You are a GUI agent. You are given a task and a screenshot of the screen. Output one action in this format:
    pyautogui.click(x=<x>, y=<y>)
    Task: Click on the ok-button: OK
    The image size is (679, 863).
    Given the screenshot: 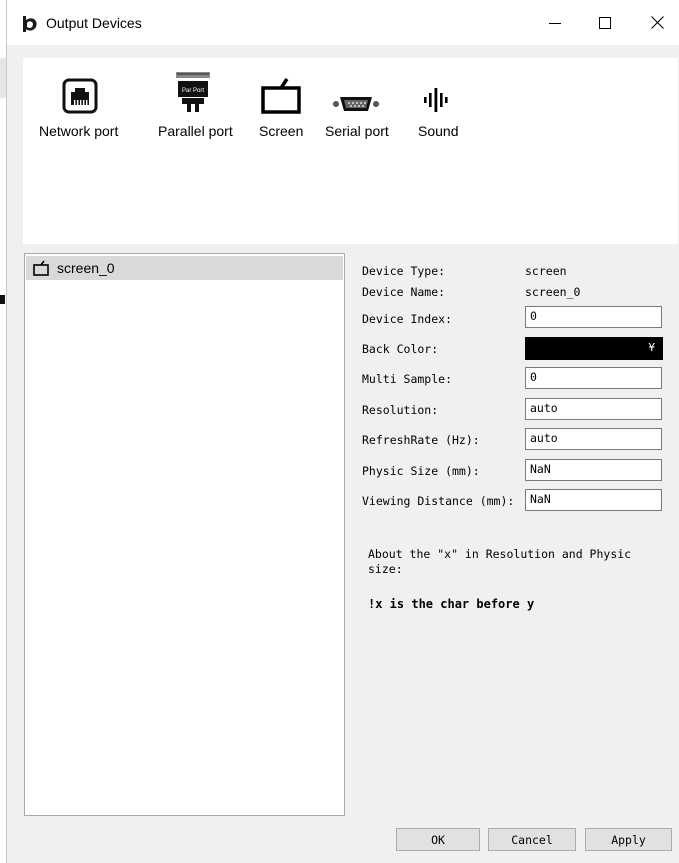 What is the action you would take?
    pyautogui.click(x=438, y=839)
    